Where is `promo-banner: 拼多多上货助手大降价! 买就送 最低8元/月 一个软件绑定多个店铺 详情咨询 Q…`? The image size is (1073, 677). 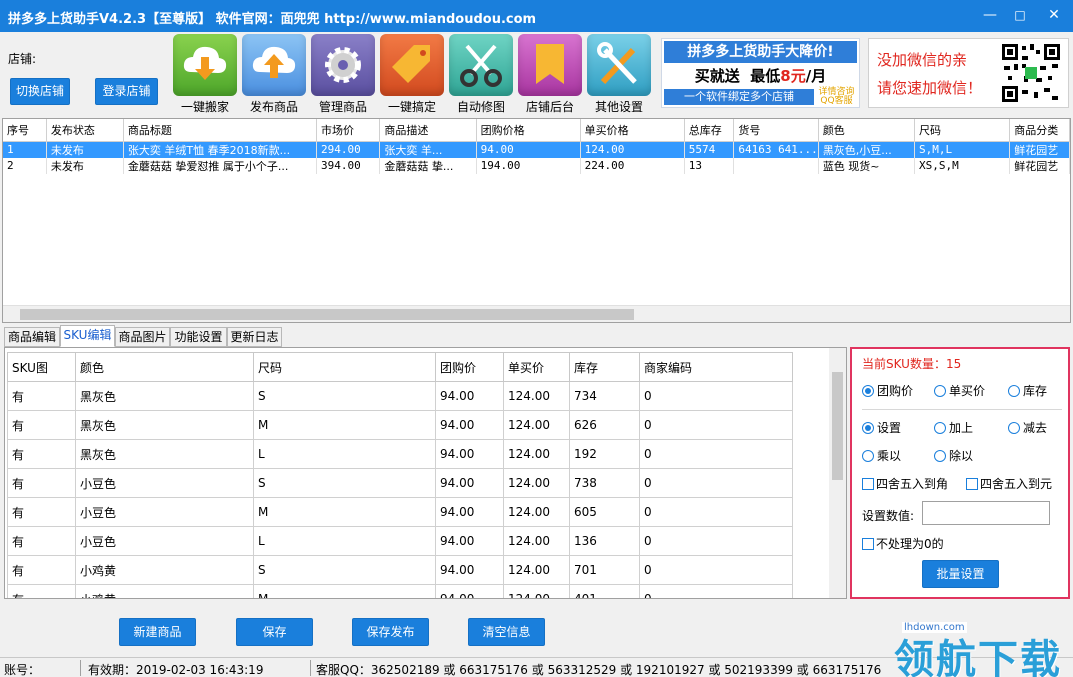
promo-banner: 拼多多上货助手大降价! 买就送 最低8元/月 一个软件绑定多个店铺 详情咨询 Q… is located at coordinates (760, 73).